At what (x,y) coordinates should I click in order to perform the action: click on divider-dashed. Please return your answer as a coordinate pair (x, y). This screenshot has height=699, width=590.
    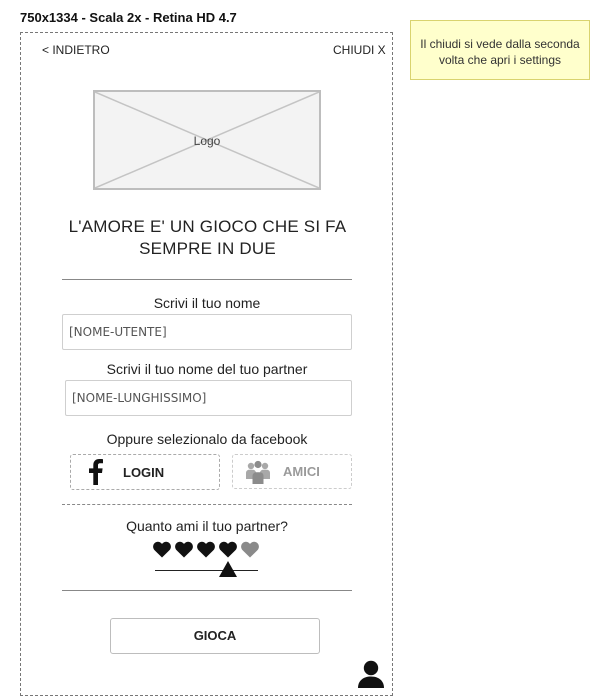
    Looking at the image, I should click on (207, 504).